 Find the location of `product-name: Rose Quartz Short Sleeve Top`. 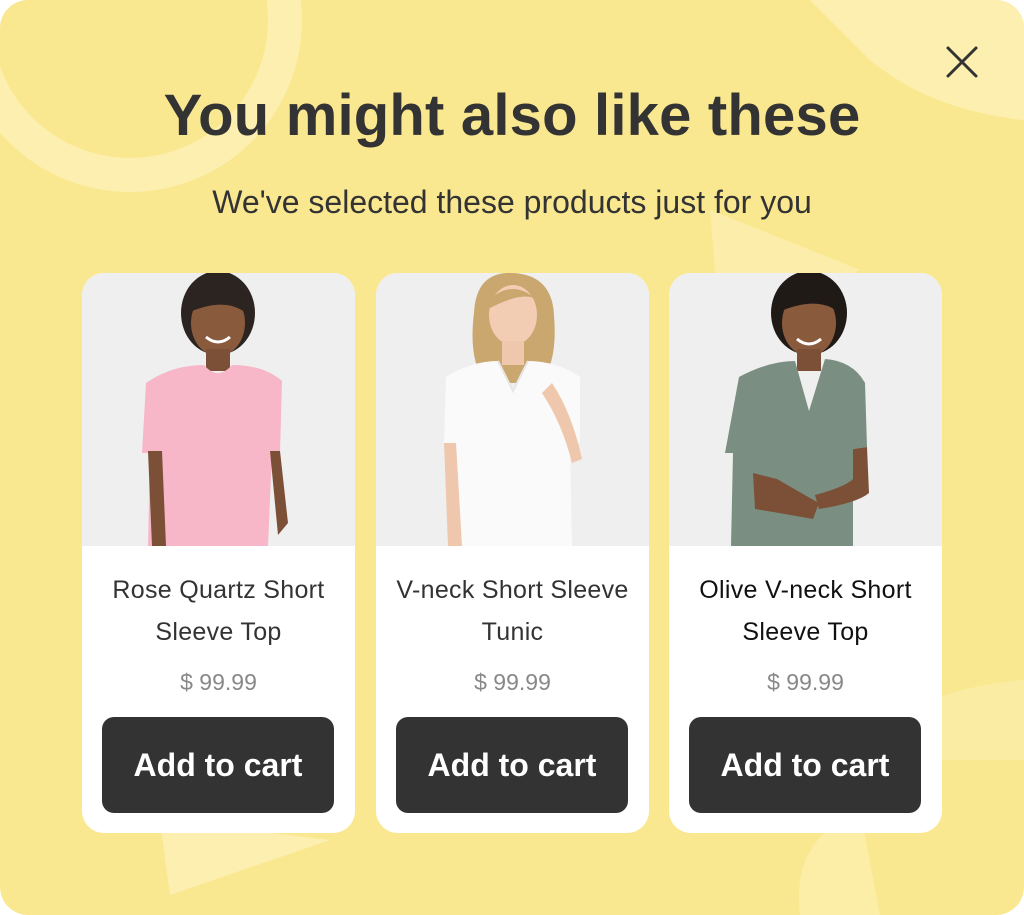

product-name: Rose Quartz Short Sleeve Top is located at coordinates (218, 611).